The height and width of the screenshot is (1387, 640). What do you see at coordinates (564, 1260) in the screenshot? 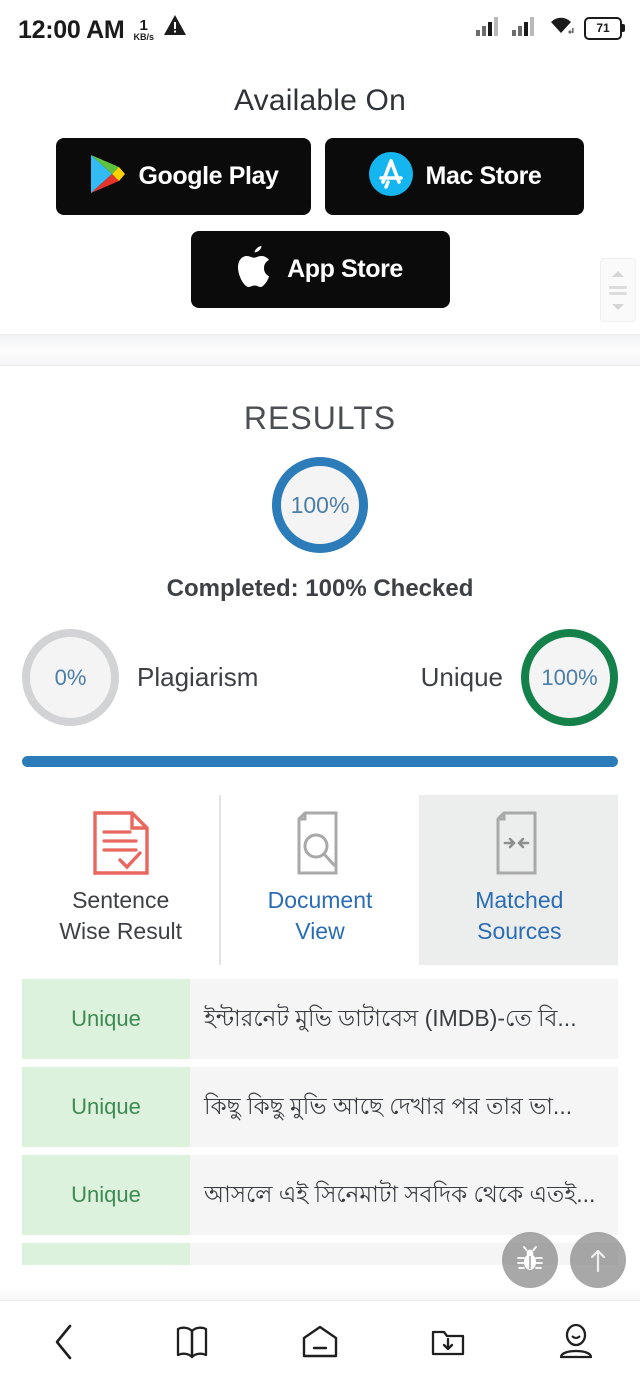
I see `floating-action-buttons` at bounding box center [564, 1260].